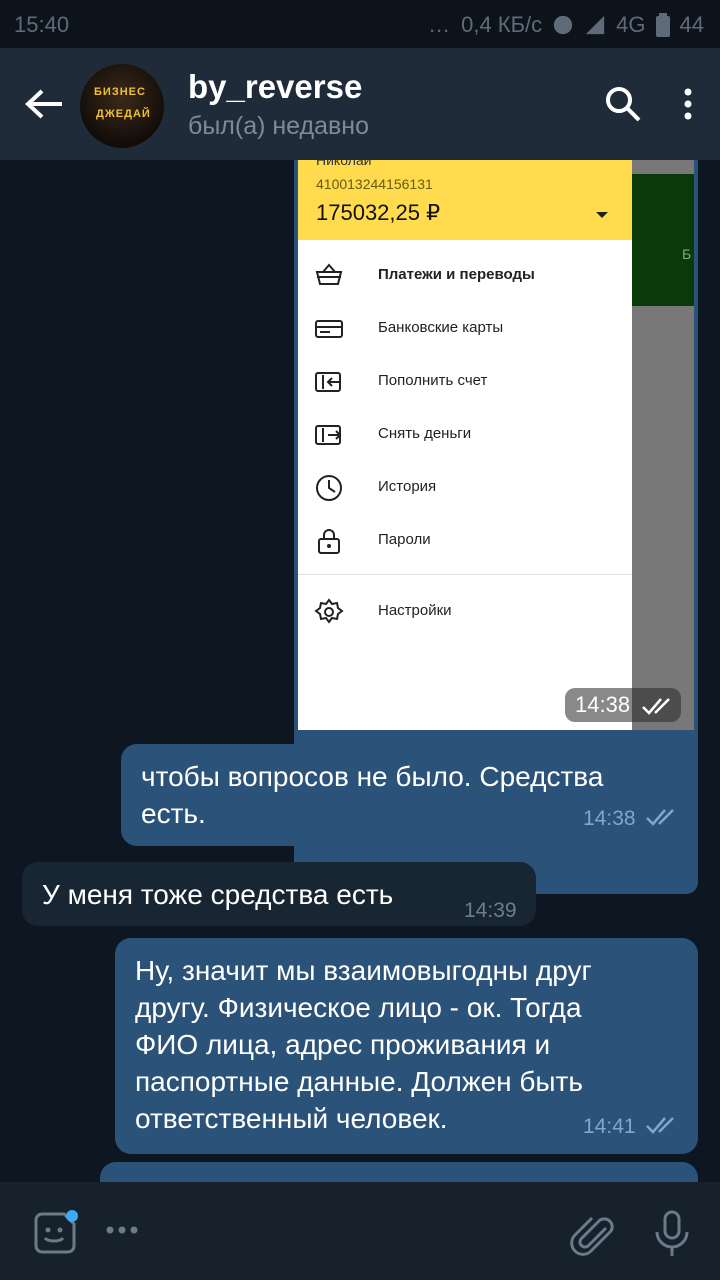  Describe the element at coordinates (360, 24) in the screenshot. I see `status-bar: 15:40 … 0,4 КБ/с 4G 44` at that location.